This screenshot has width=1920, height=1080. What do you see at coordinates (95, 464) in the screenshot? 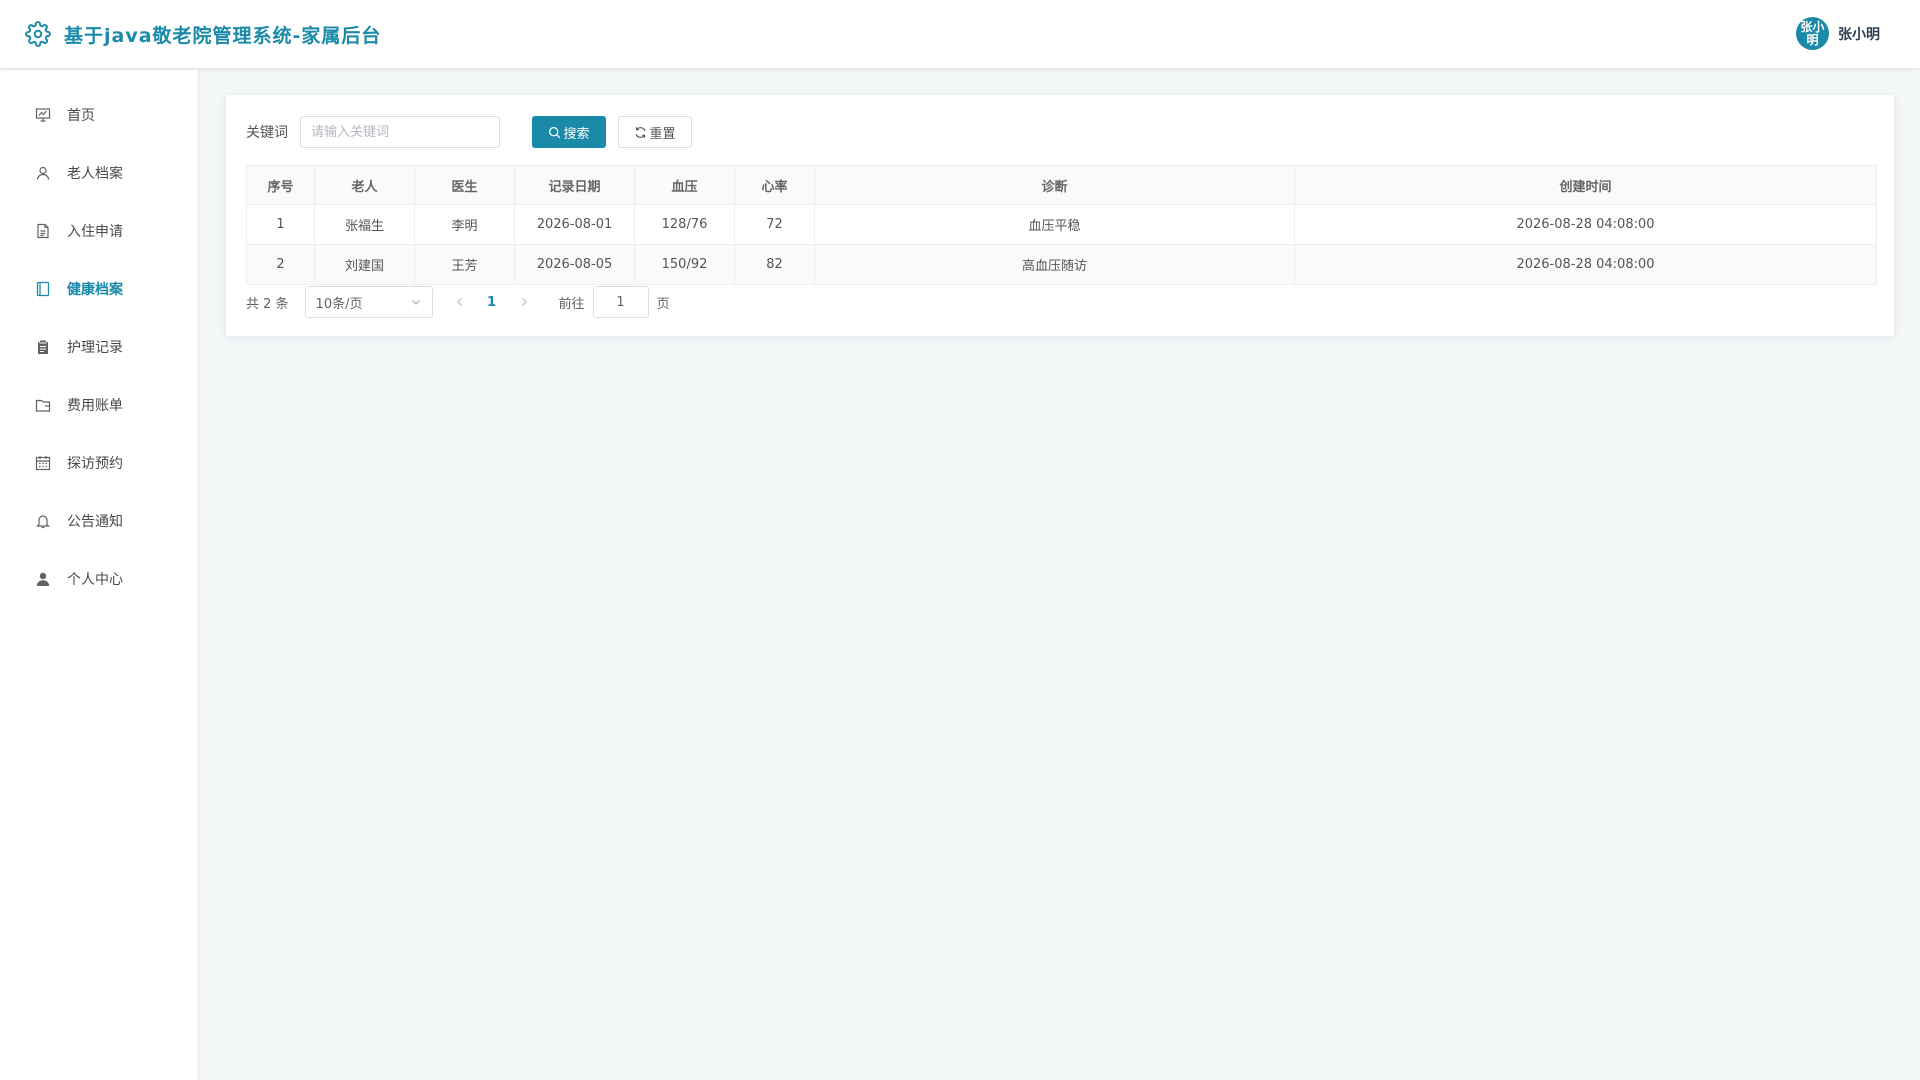
I see `sidebar-item-label: 探访预约` at bounding box center [95, 464].